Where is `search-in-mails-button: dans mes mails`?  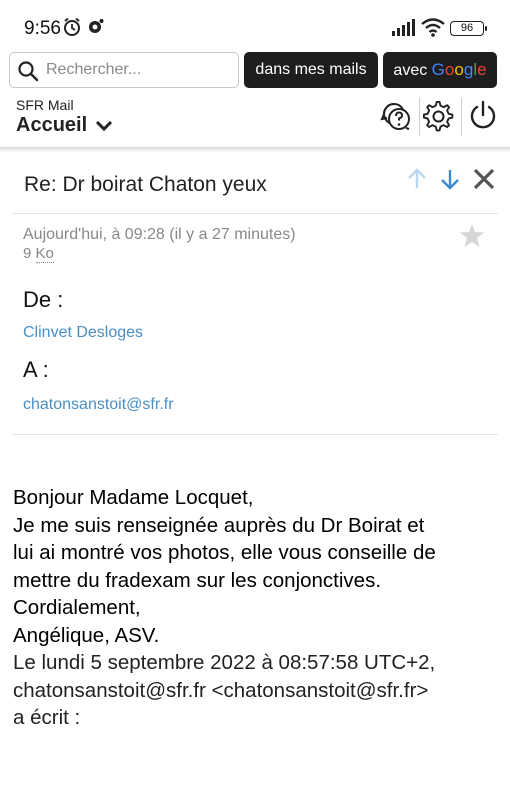 search-in-mails-button: dans mes mails is located at coordinates (311, 70).